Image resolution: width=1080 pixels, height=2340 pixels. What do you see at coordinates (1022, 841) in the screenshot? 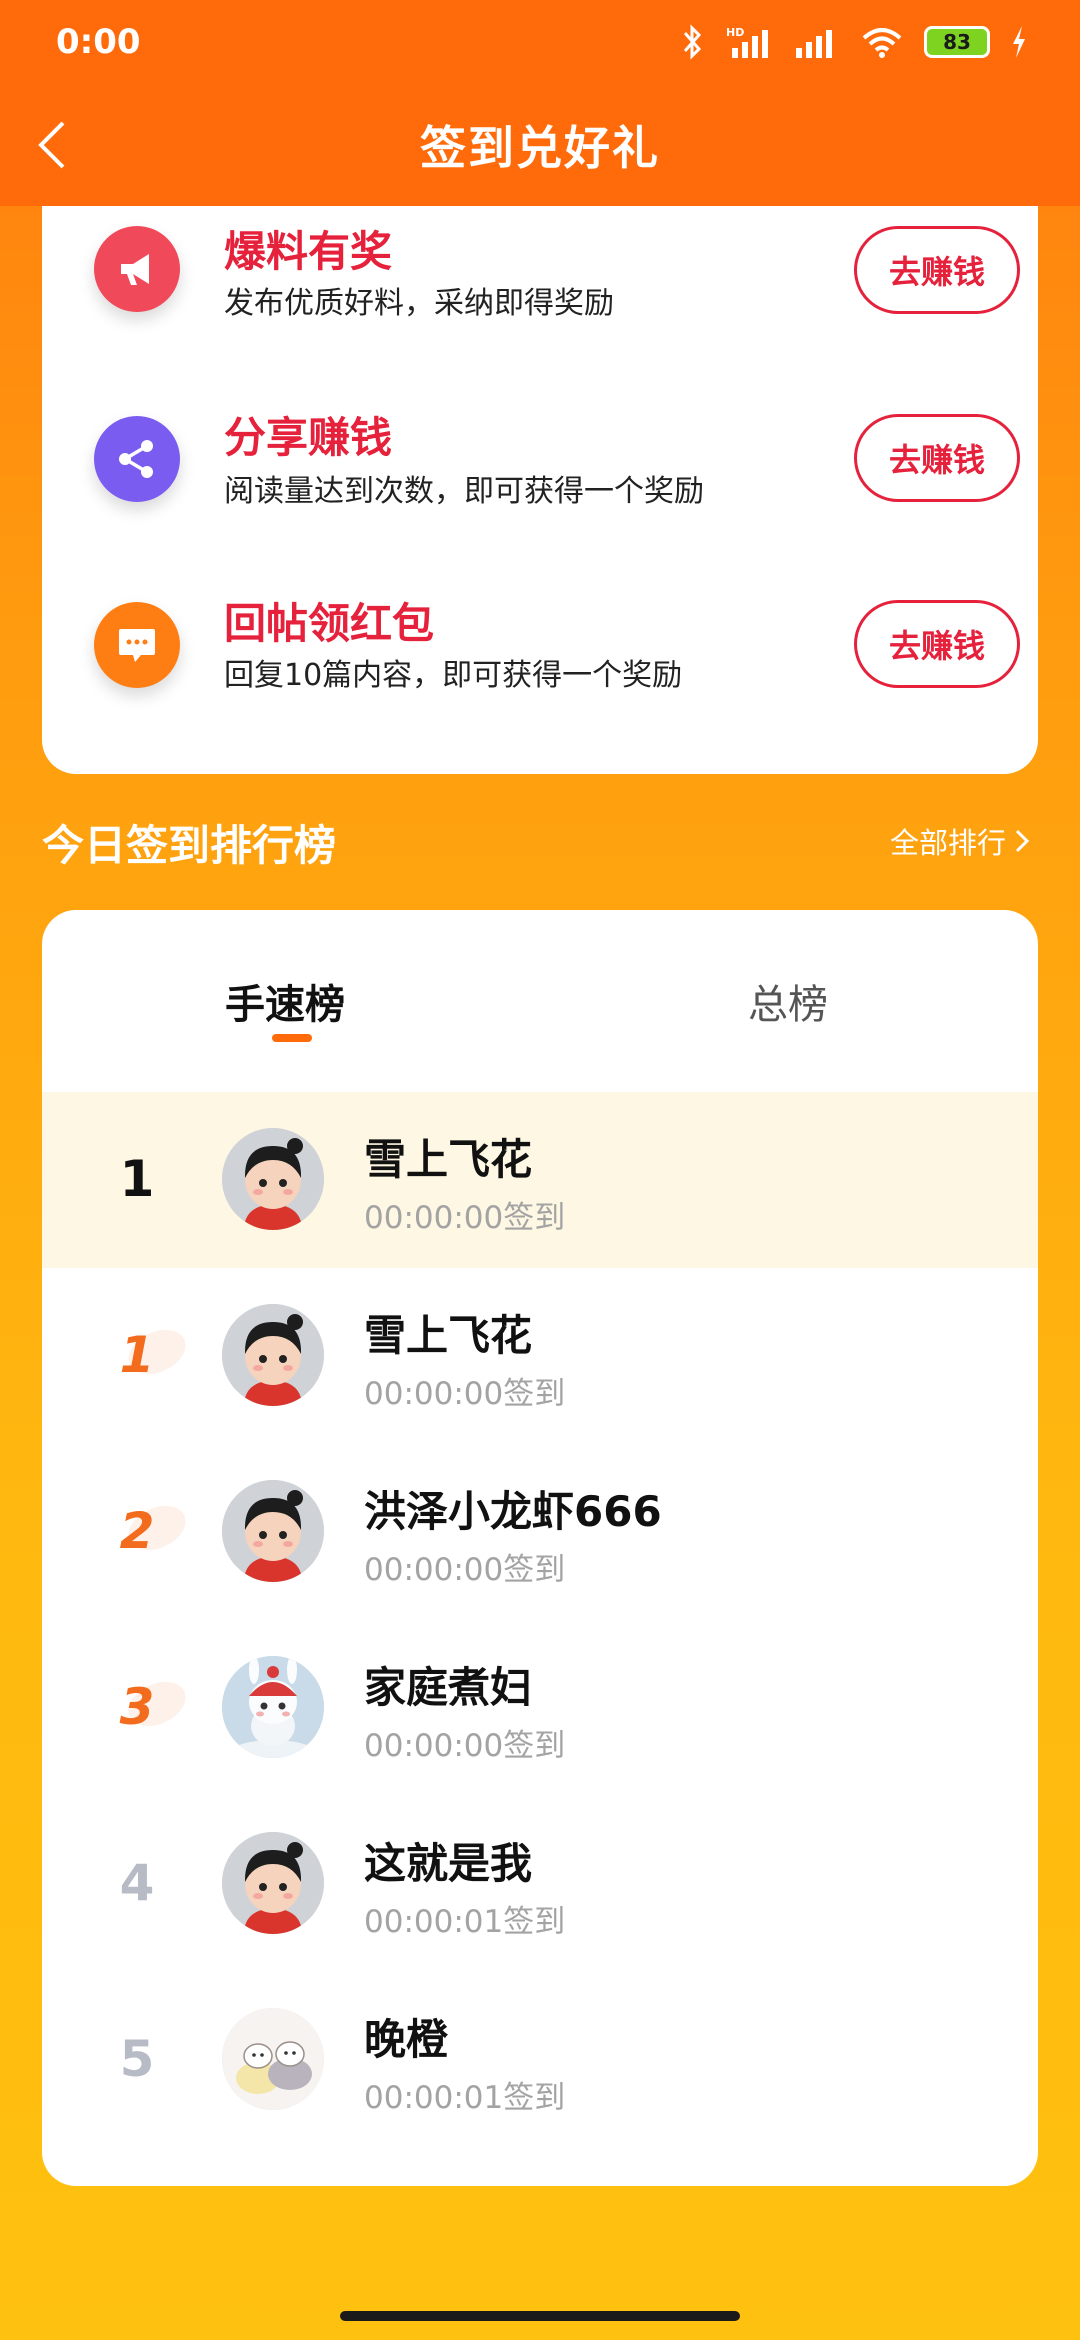
I see `chevron-right-icon` at bounding box center [1022, 841].